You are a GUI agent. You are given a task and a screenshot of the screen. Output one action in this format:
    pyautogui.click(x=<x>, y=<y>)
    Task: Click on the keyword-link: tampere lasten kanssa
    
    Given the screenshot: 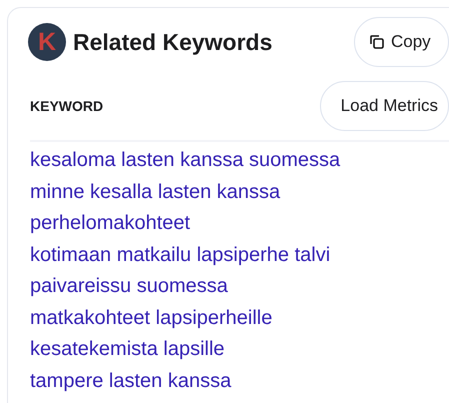 What is the action you would take?
    pyautogui.click(x=131, y=381)
    